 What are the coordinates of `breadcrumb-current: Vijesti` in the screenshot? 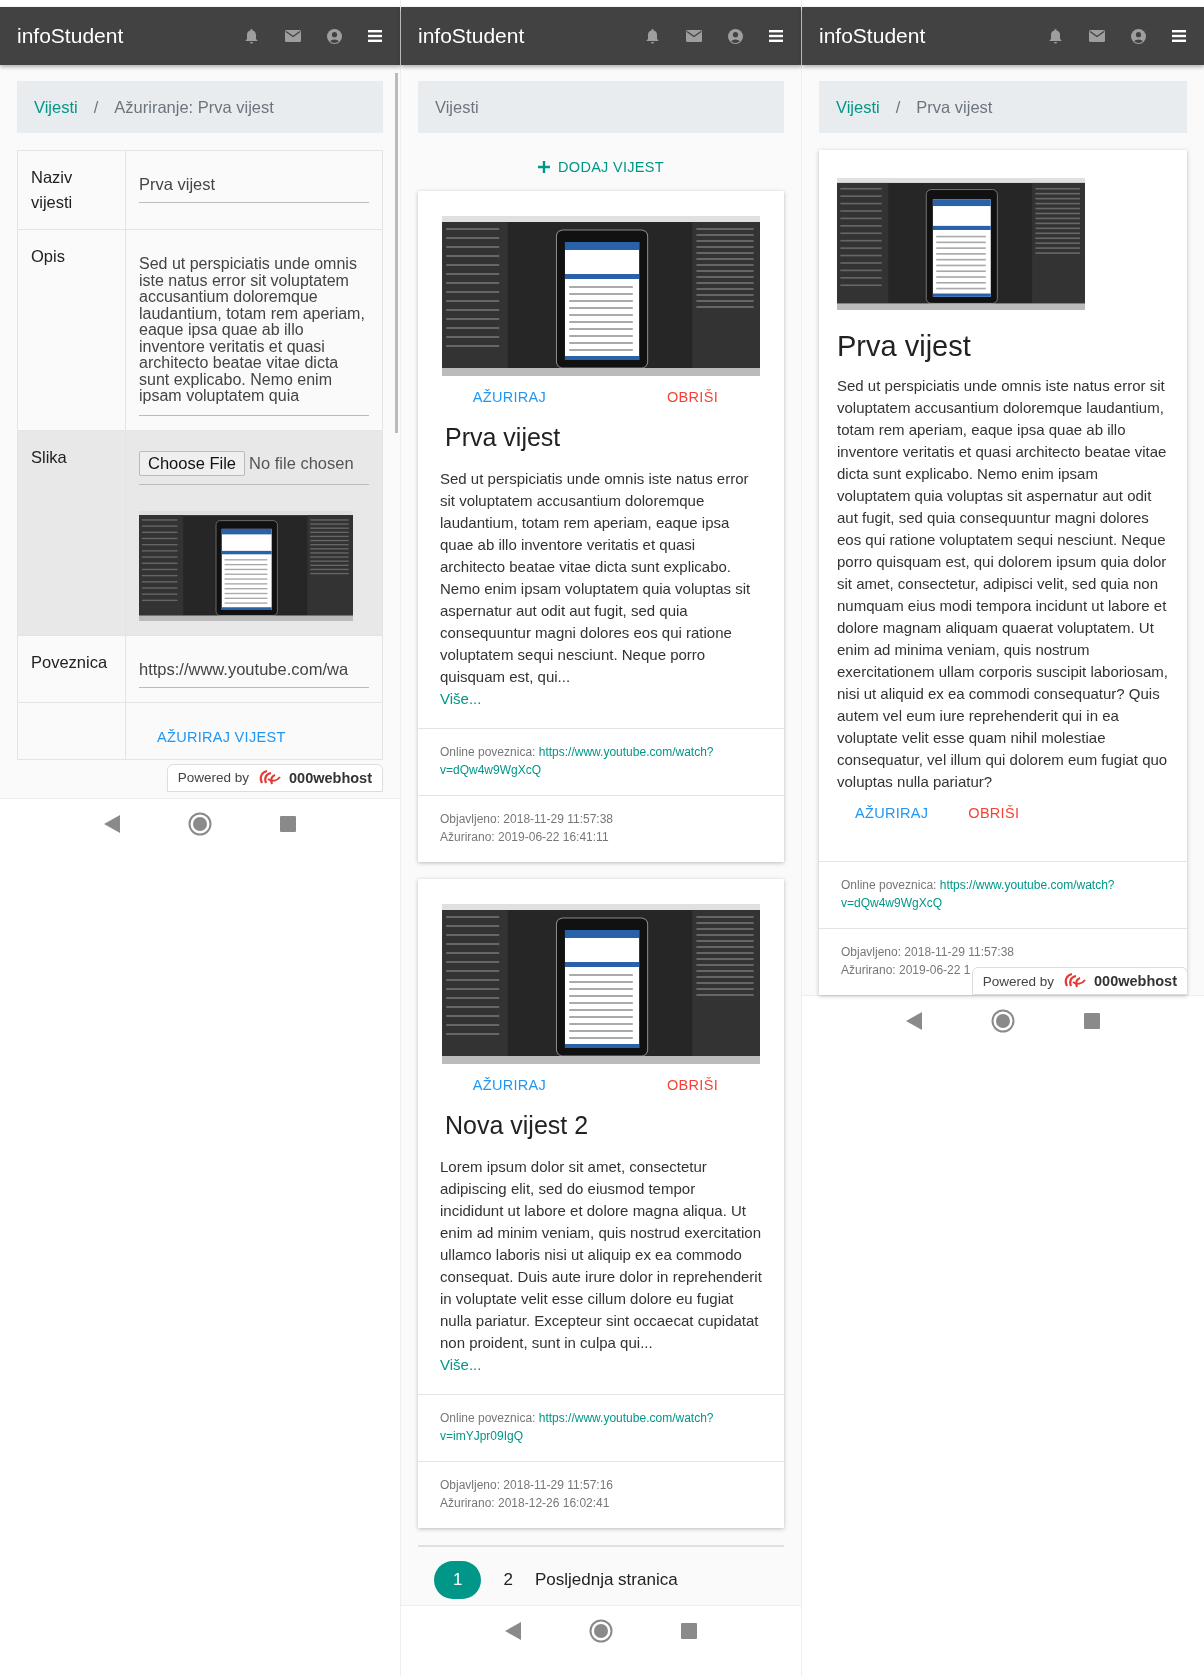 It's located at (457, 107).